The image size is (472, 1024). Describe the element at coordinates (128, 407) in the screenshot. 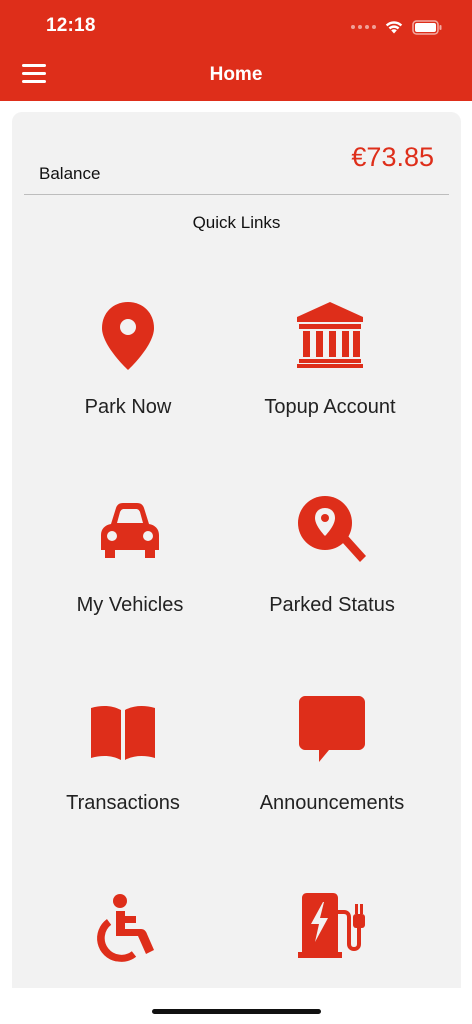

I see `park-now-label: Park Now` at that location.